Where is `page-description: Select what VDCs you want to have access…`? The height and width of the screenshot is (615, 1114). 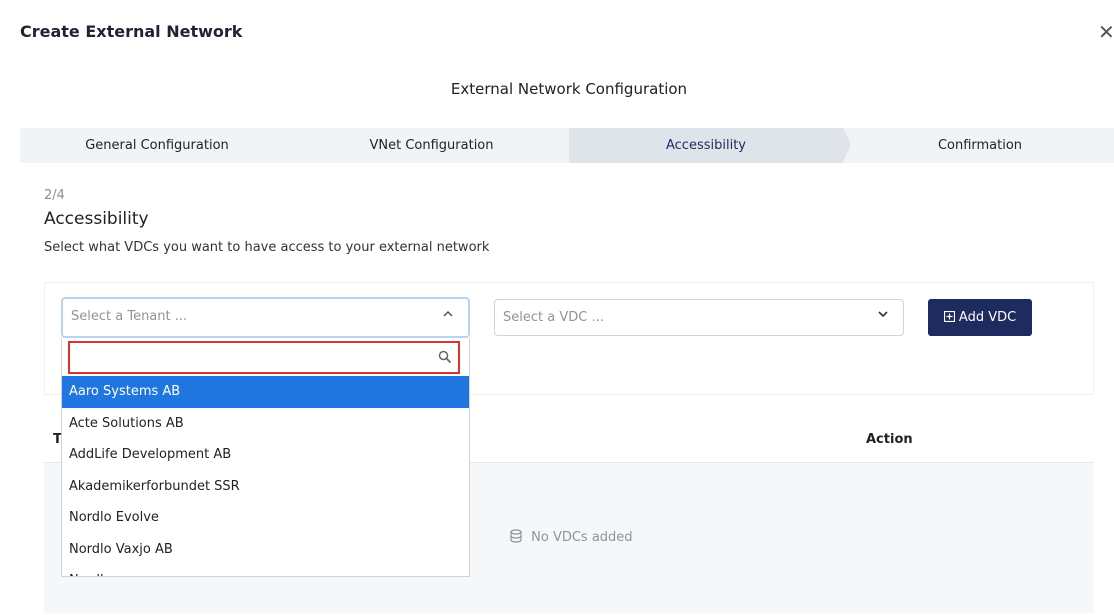
page-description: Select what VDCs you want to have access… is located at coordinates (267, 247).